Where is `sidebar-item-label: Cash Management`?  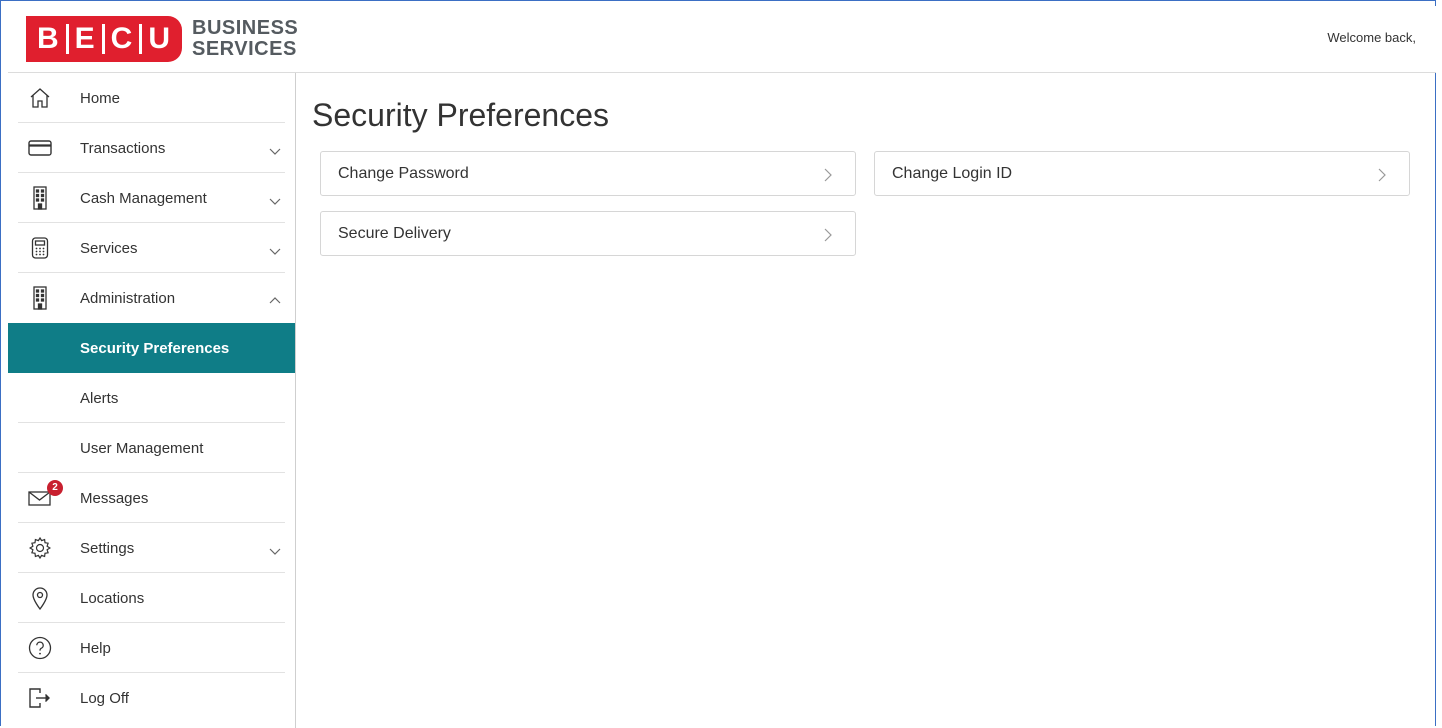 sidebar-item-label: Cash Management is located at coordinates (143, 198).